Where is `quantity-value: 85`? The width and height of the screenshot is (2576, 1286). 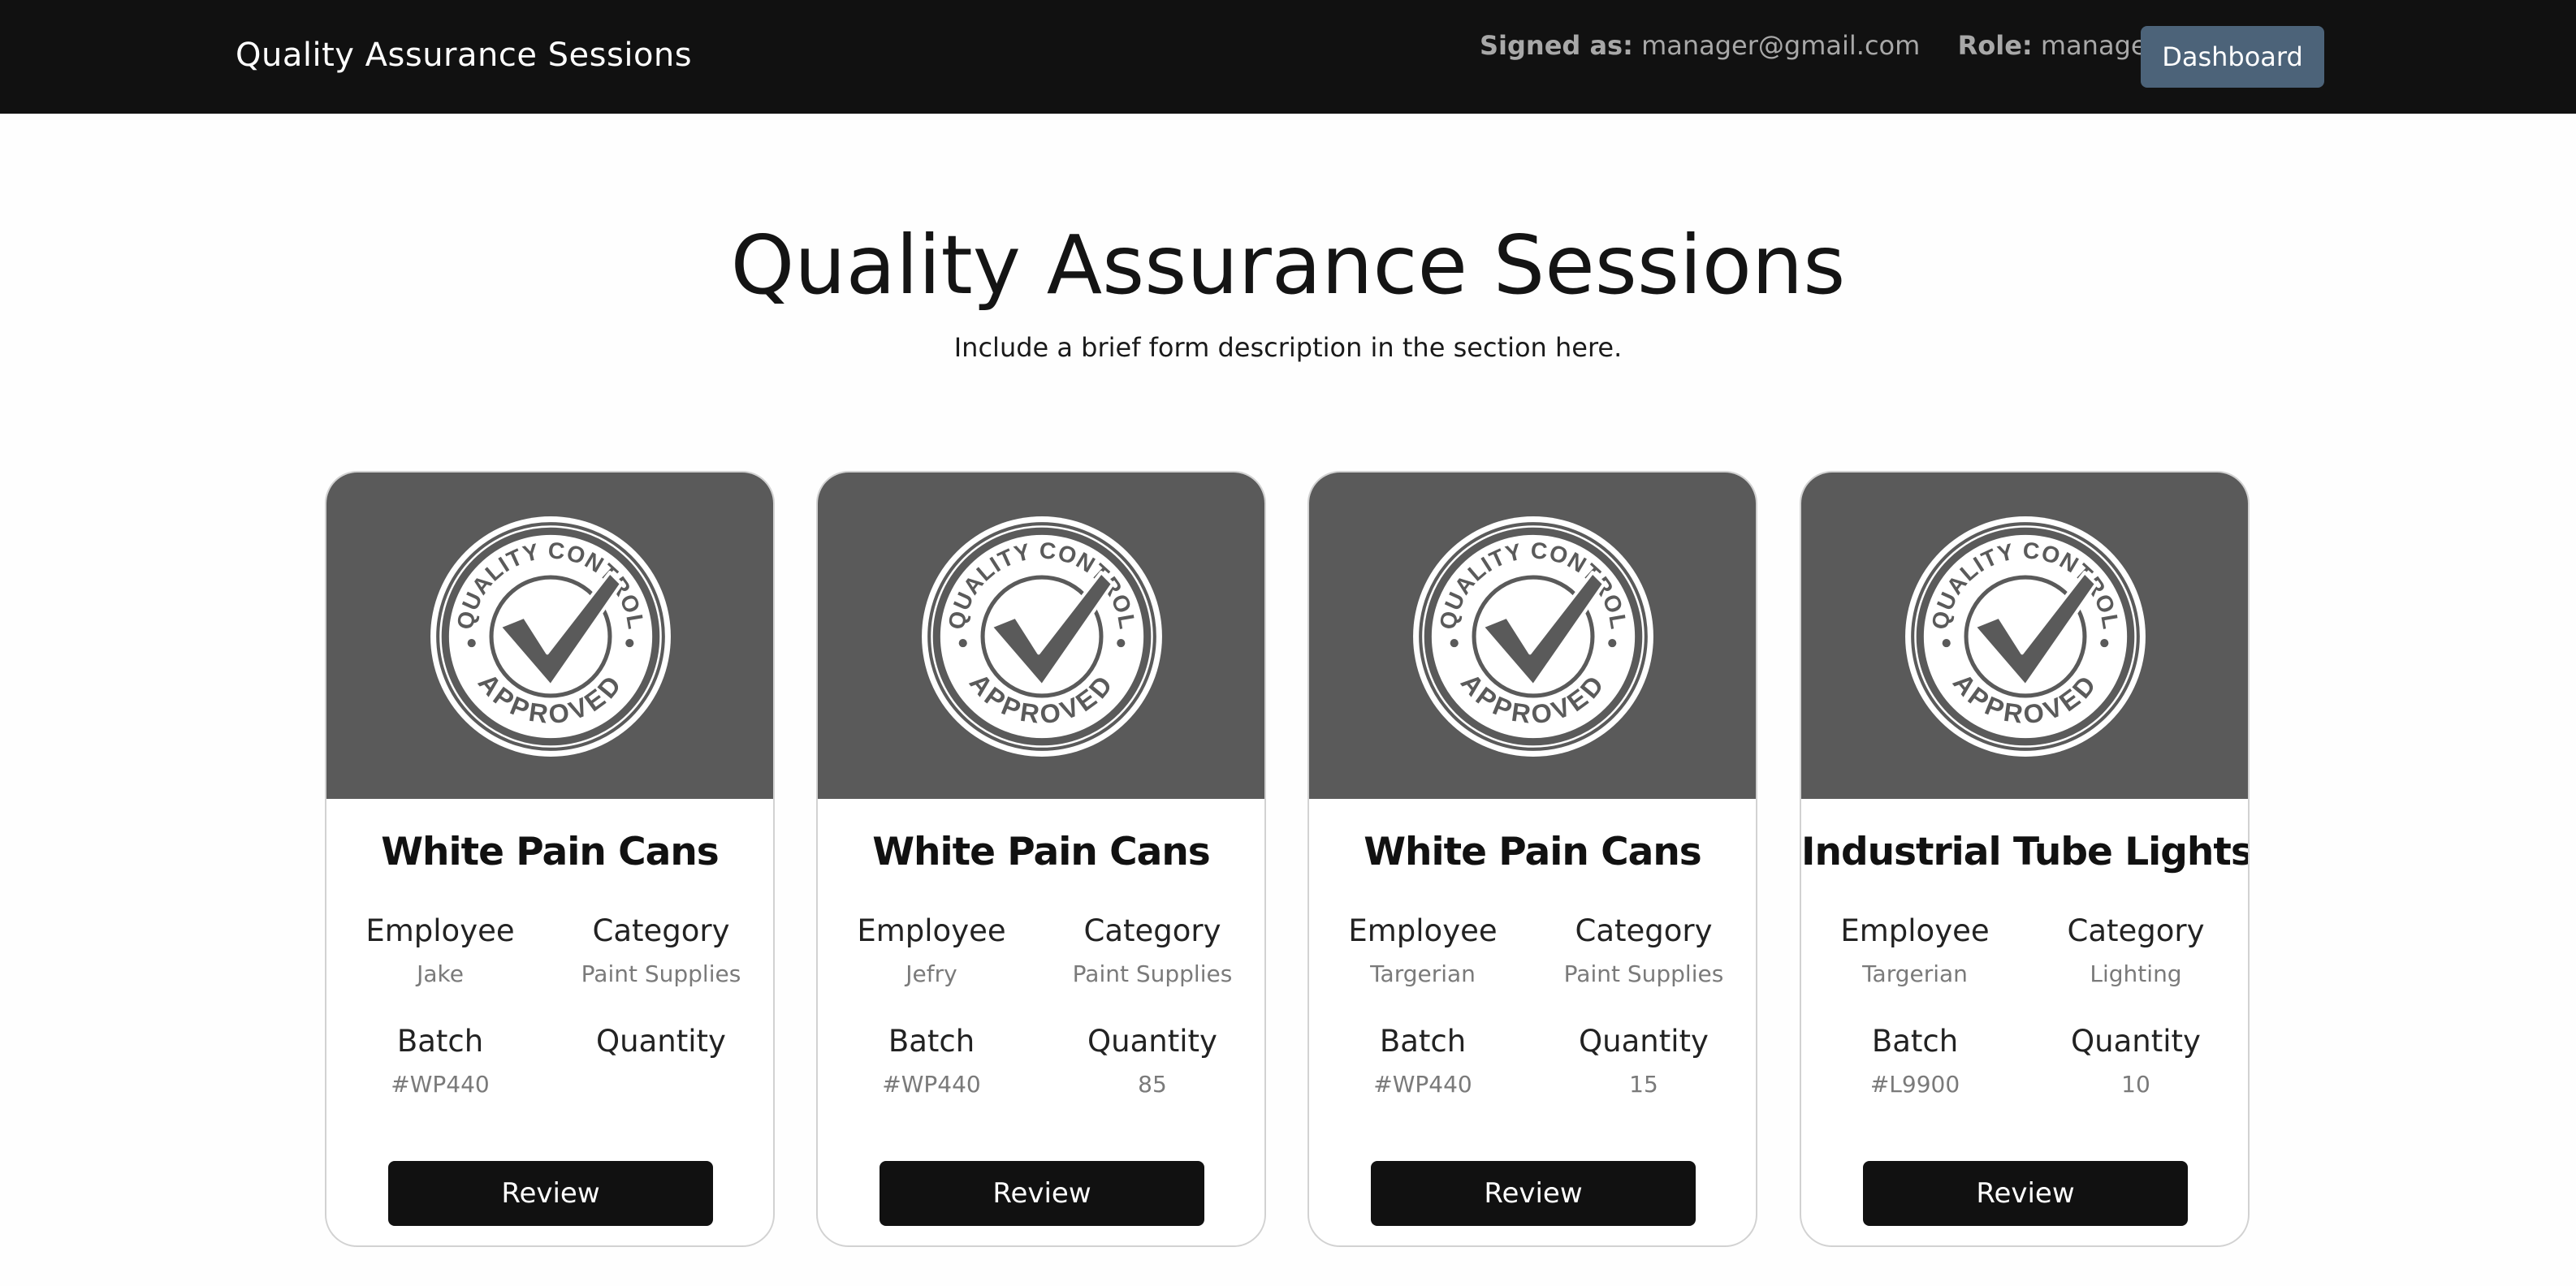
quantity-value: 85 is located at coordinates (1152, 1084).